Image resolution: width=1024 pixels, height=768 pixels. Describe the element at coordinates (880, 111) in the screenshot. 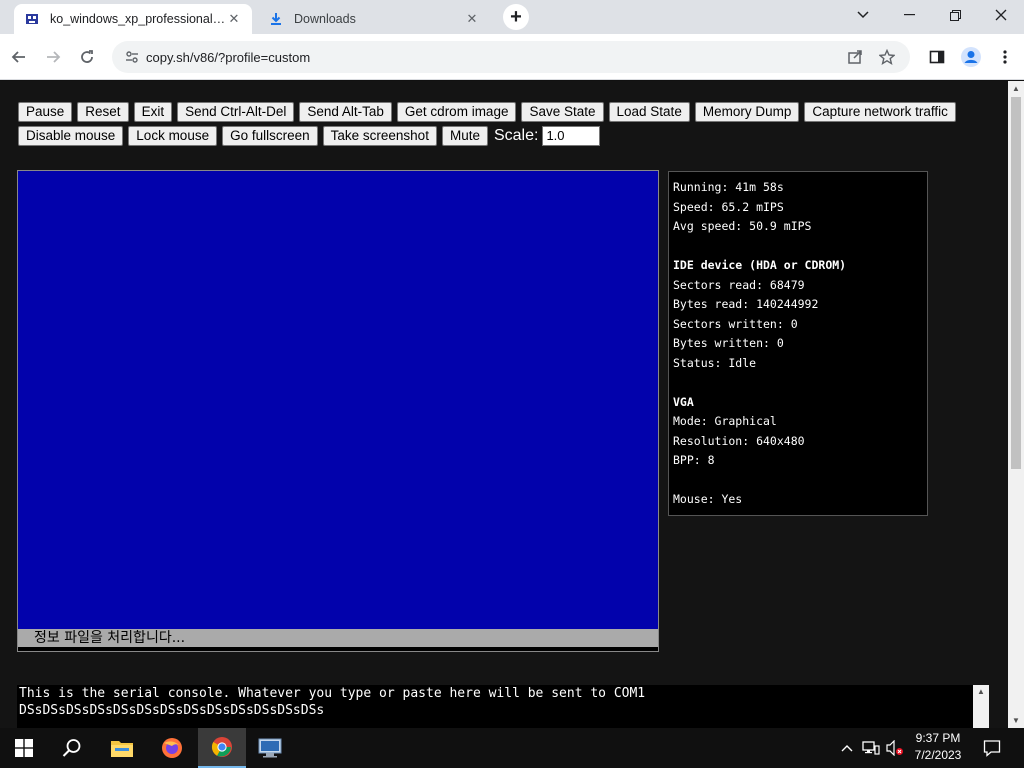

I see `capture-network-traffic-button: Capture network traffic` at that location.